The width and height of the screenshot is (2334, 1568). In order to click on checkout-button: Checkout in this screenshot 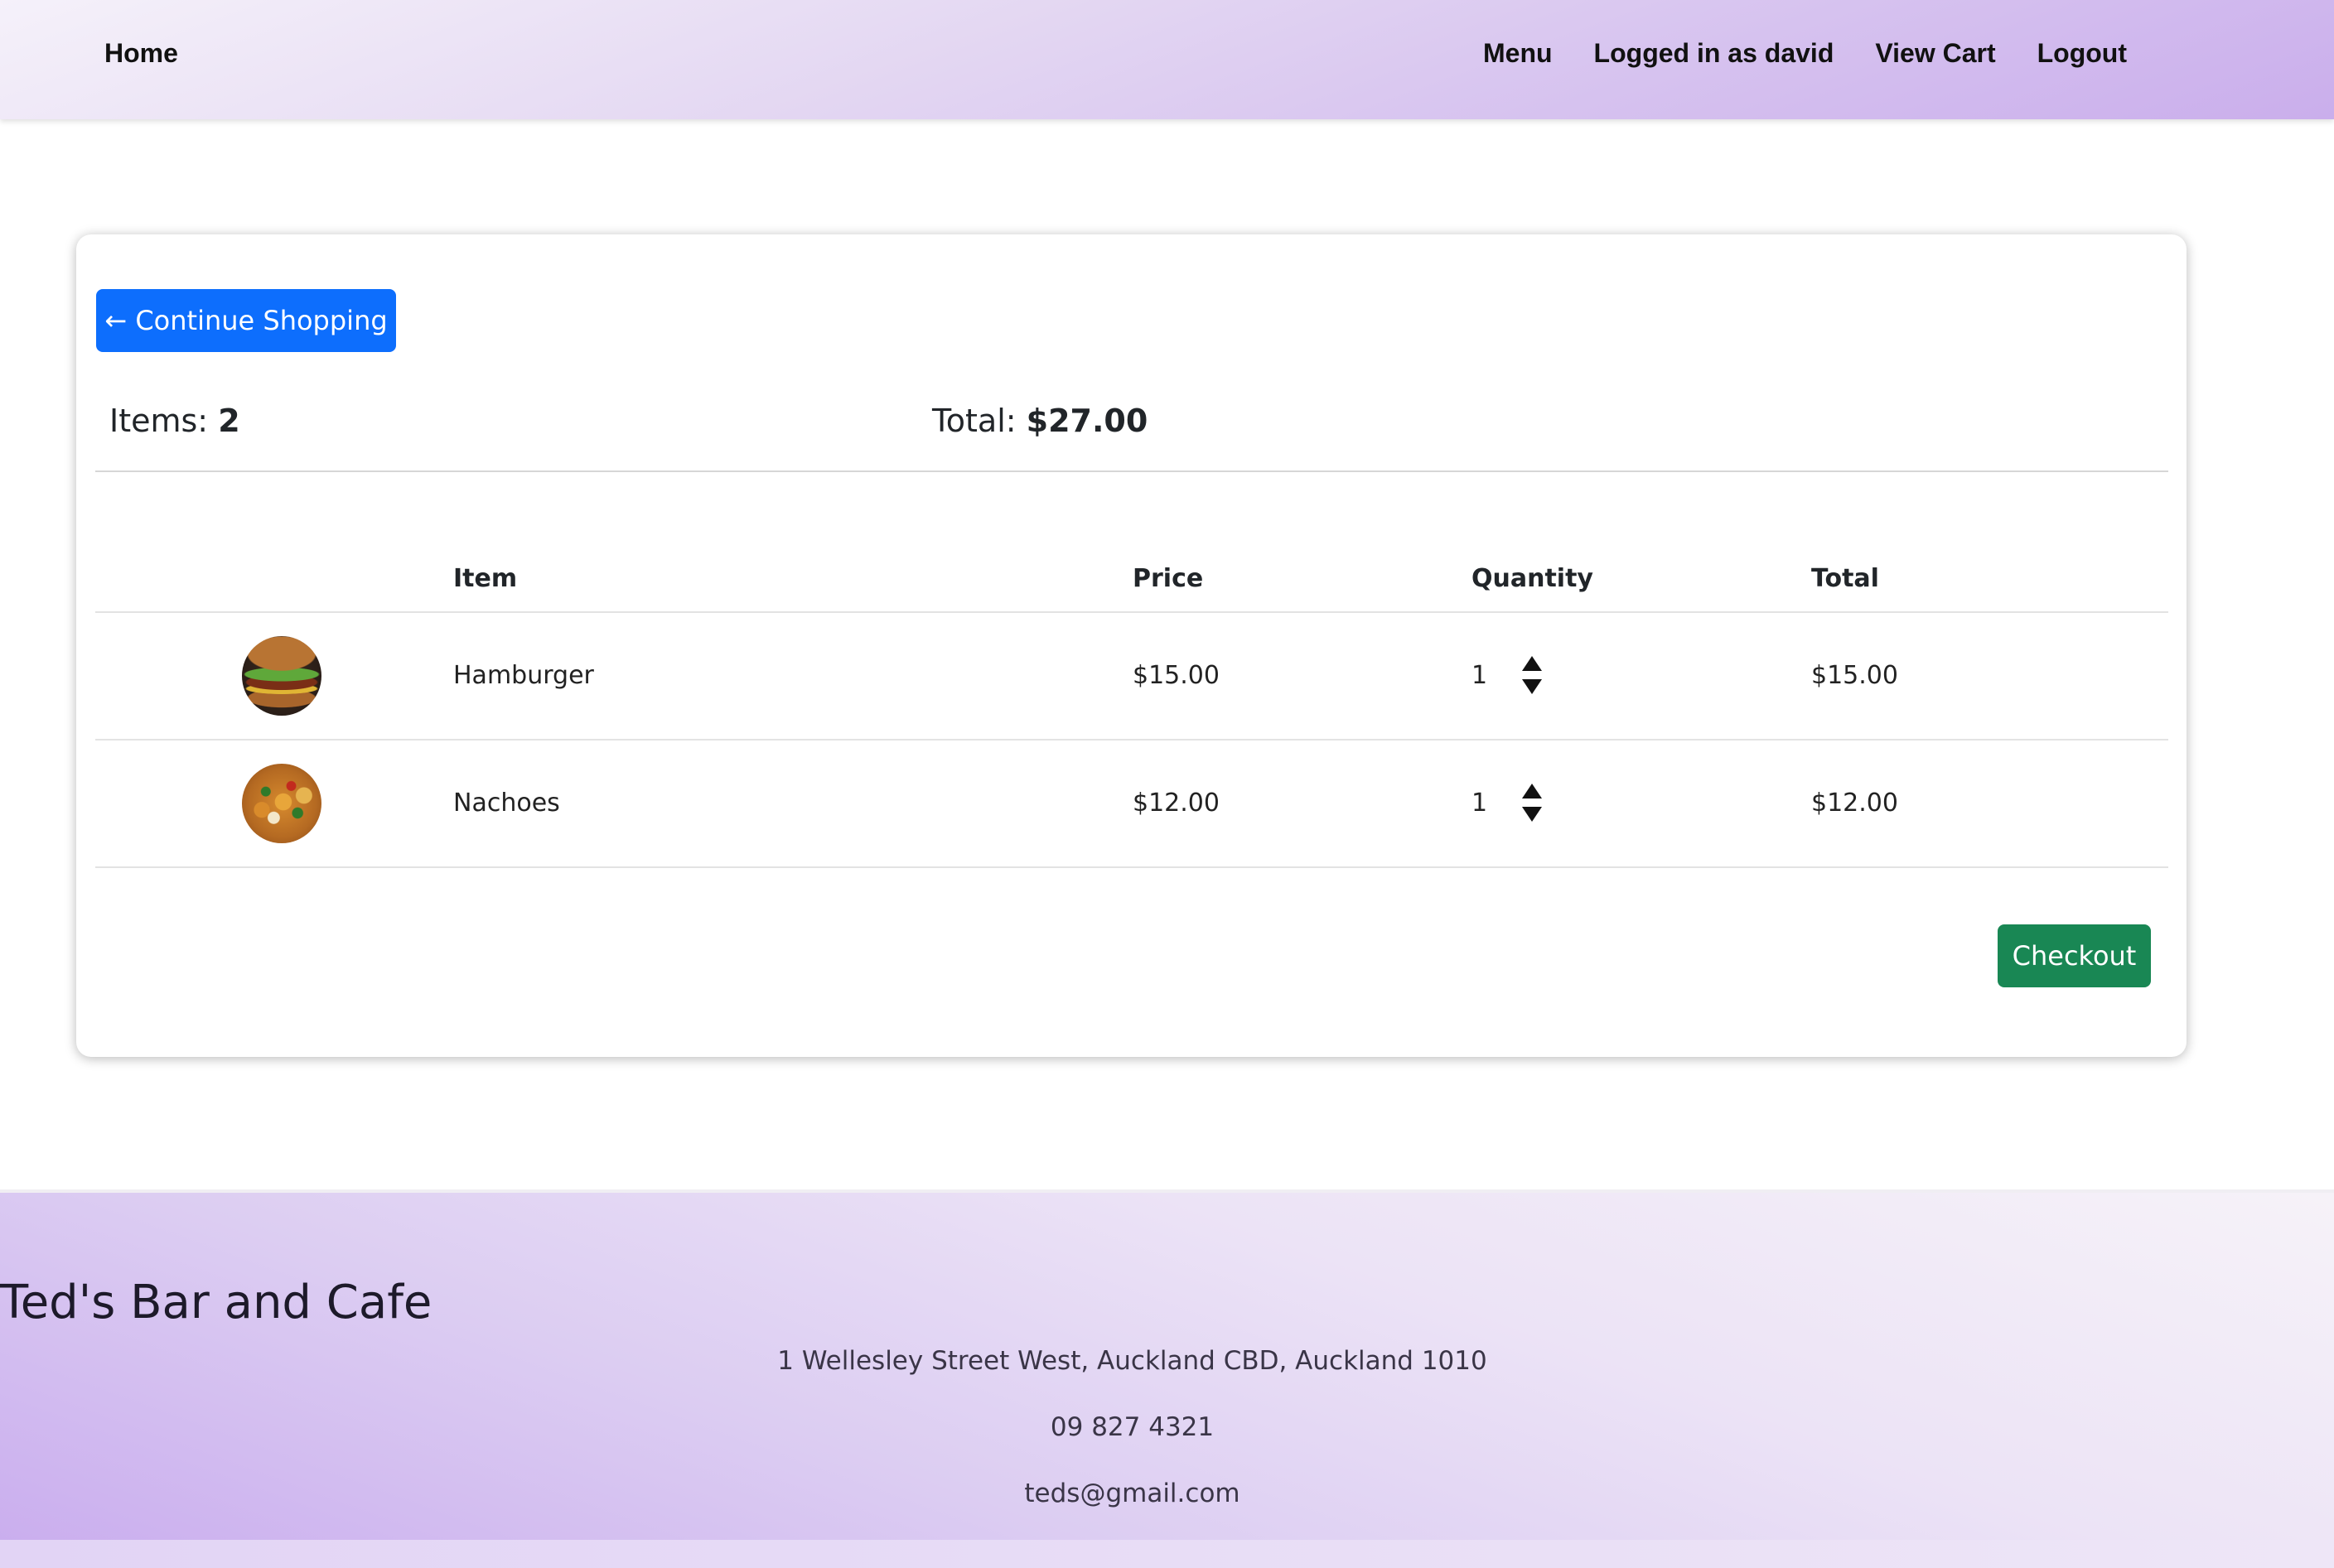, I will do `click(2074, 955)`.